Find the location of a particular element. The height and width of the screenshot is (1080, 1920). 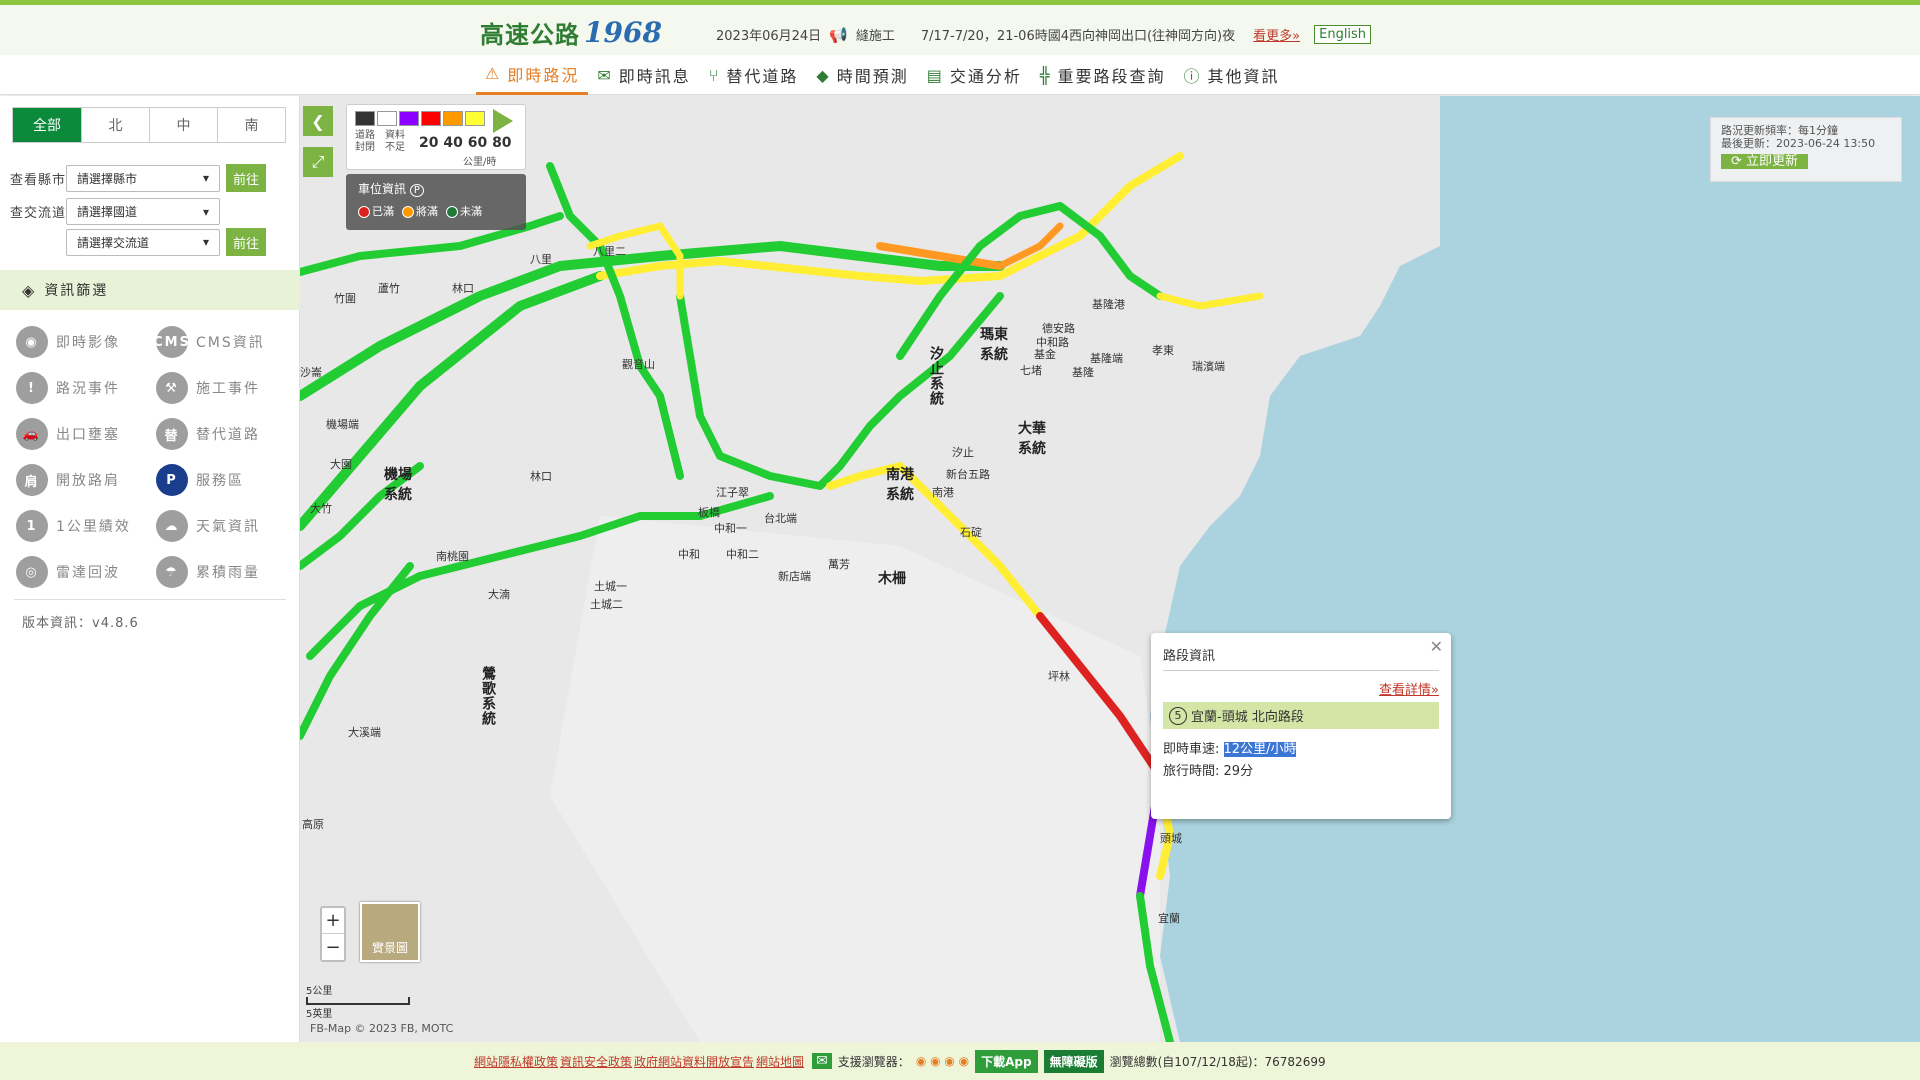

map-place-label: 宜蘭 is located at coordinates (1169, 918).